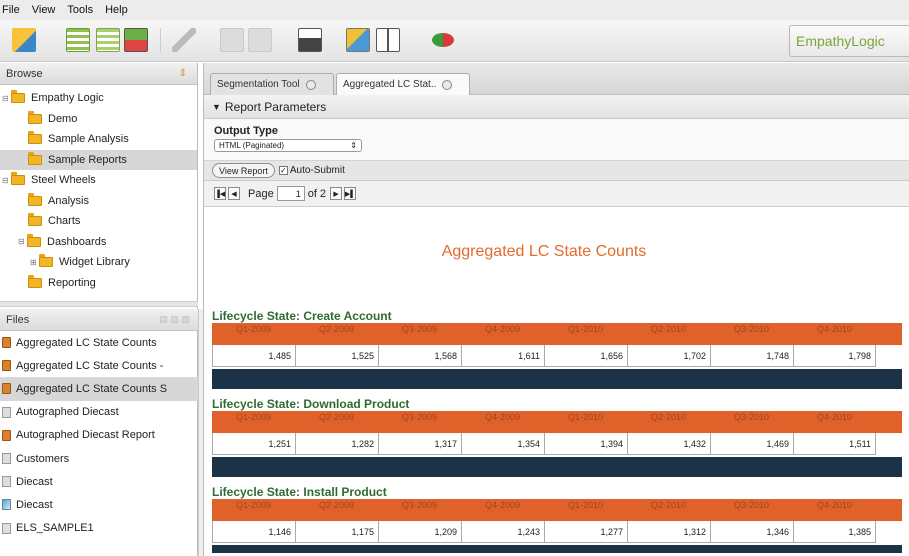 This screenshot has height=556, width=909. Describe the element at coordinates (358, 40) in the screenshot. I see `properties-icon` at that location.